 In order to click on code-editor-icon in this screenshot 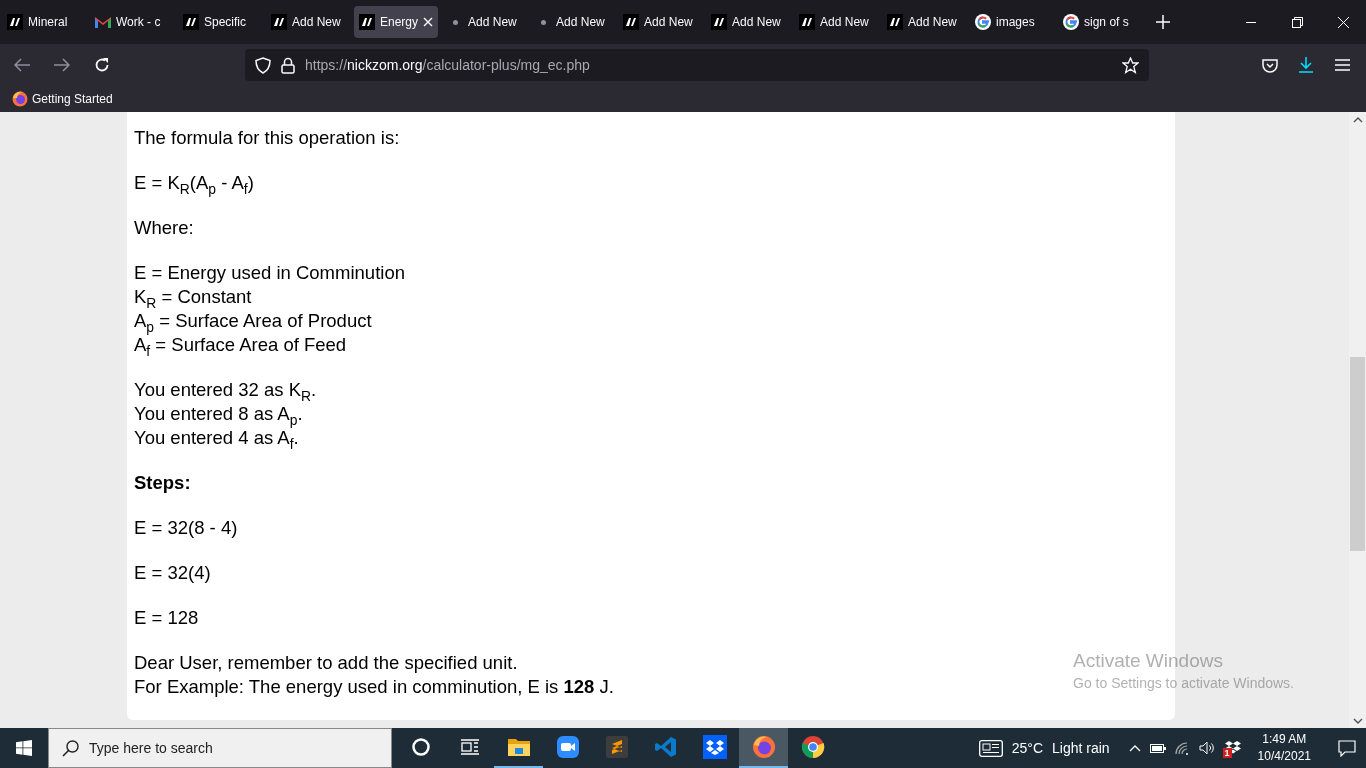, I will do `click(665, 747)`.